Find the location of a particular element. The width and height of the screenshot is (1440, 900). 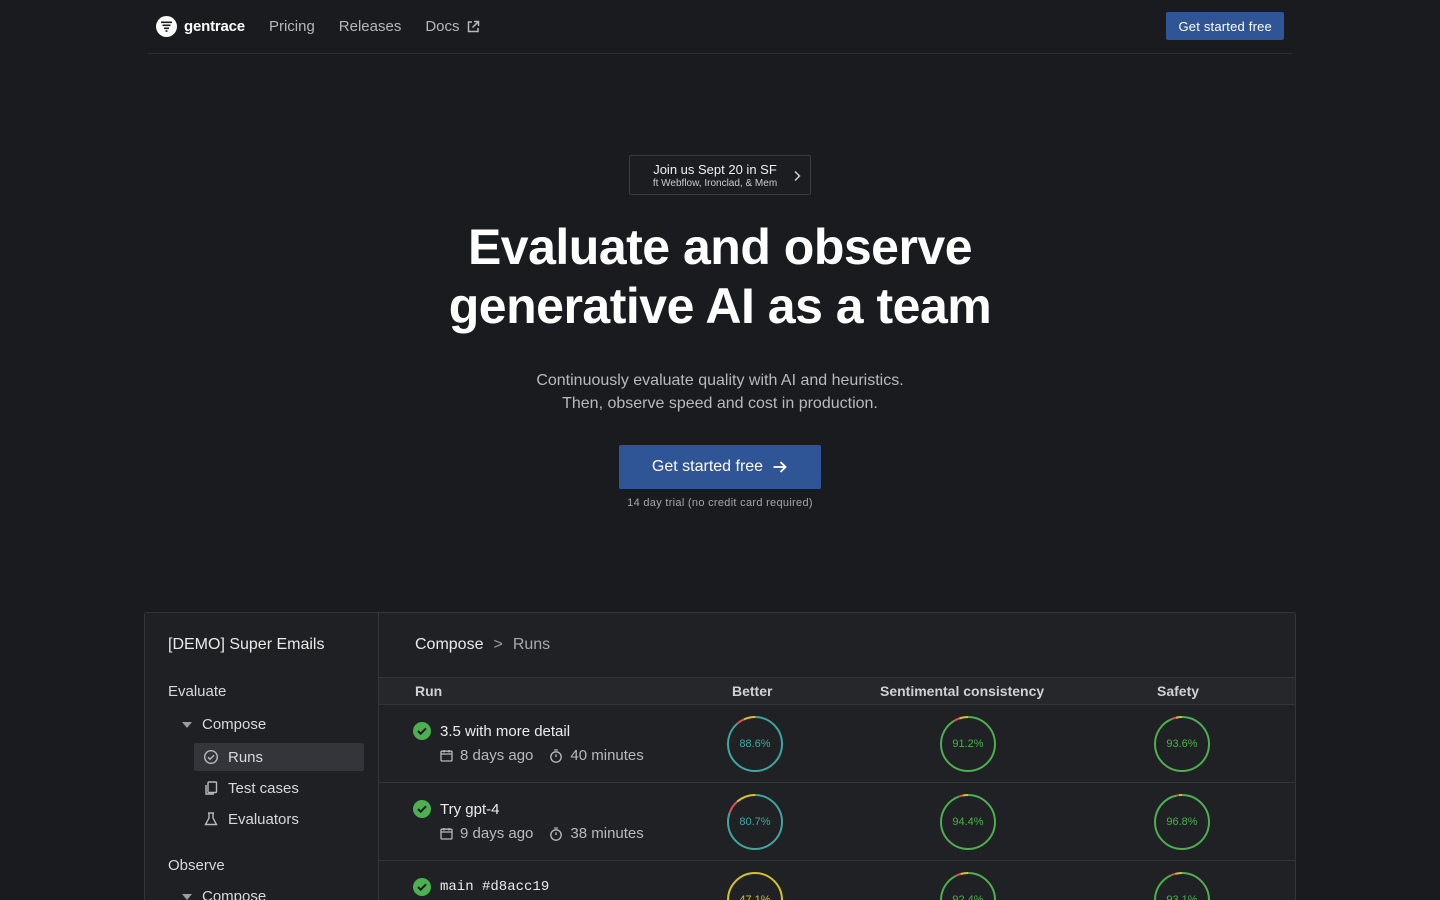

column-header-better: Better is located at coordinates (752, 691).